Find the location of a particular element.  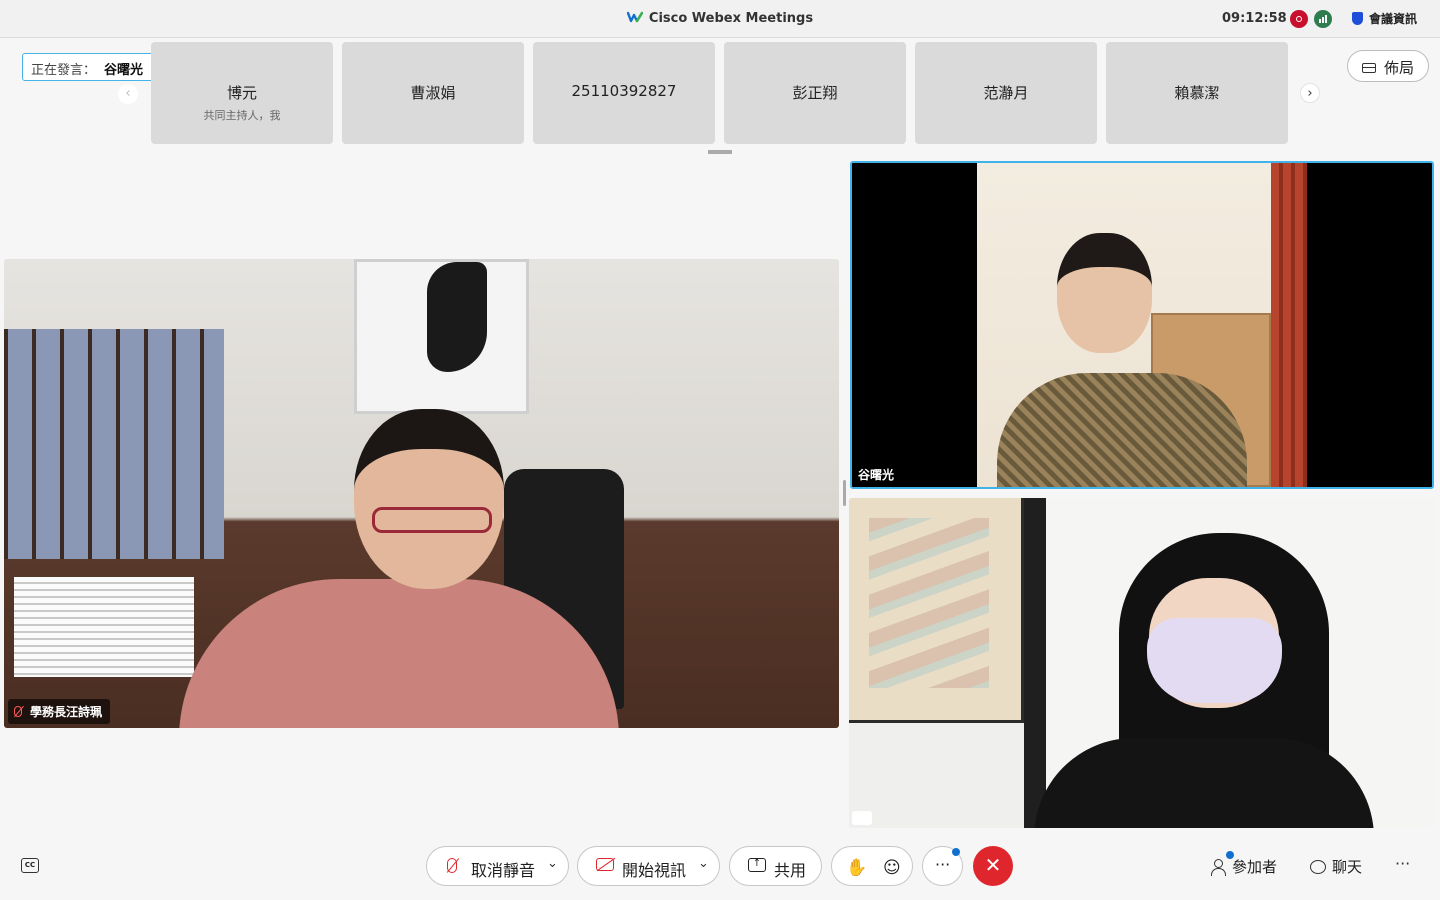

participant-tile: 范瀞月 is located at coordinates (1006, 93).